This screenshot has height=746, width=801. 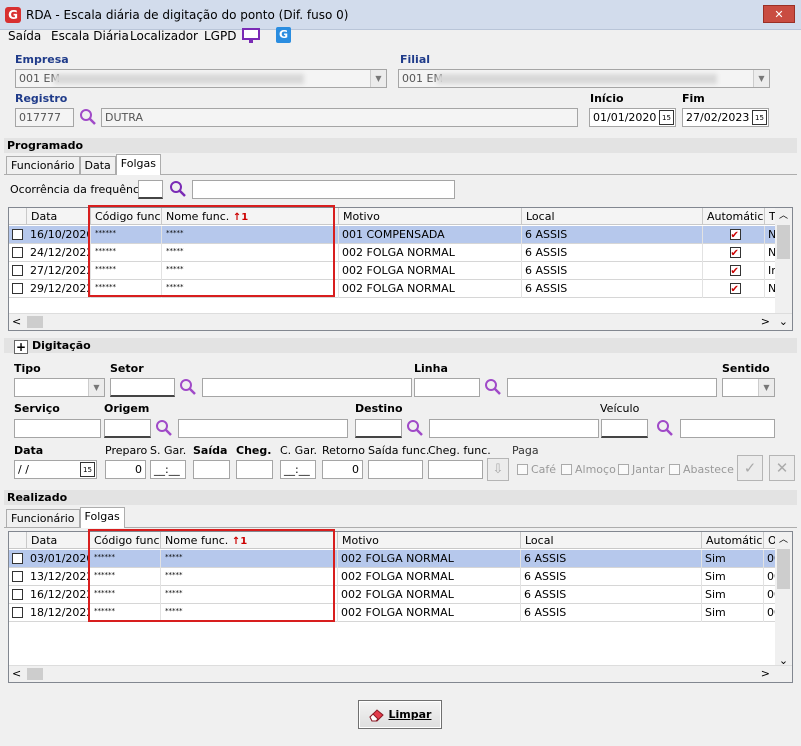 I want to click on cheg-func-input, so click(x=455, y=469).